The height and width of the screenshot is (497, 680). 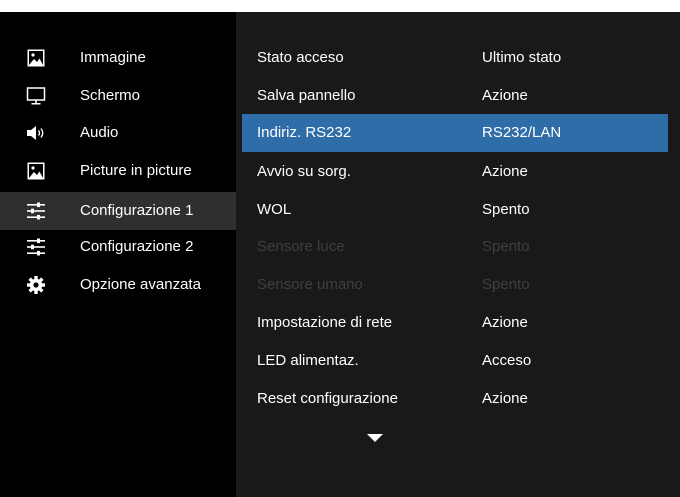 I want to click on setting-value: Acceso, so click(x=507, y=360).